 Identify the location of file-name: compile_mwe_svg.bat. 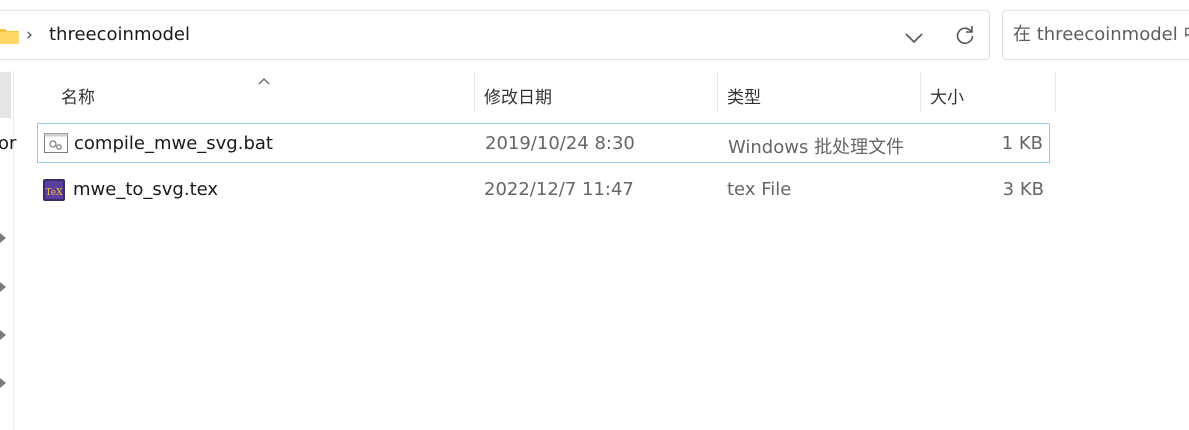
(173, 143).